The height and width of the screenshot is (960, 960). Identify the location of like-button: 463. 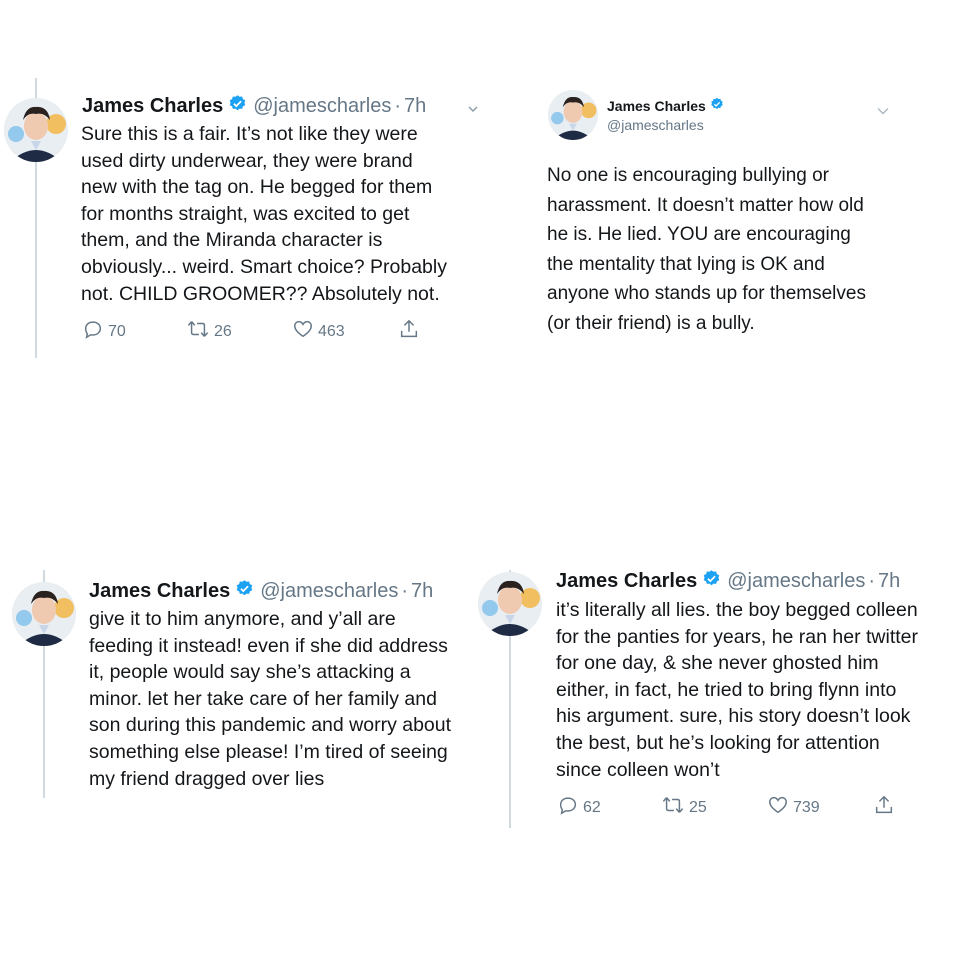
(318, 331).